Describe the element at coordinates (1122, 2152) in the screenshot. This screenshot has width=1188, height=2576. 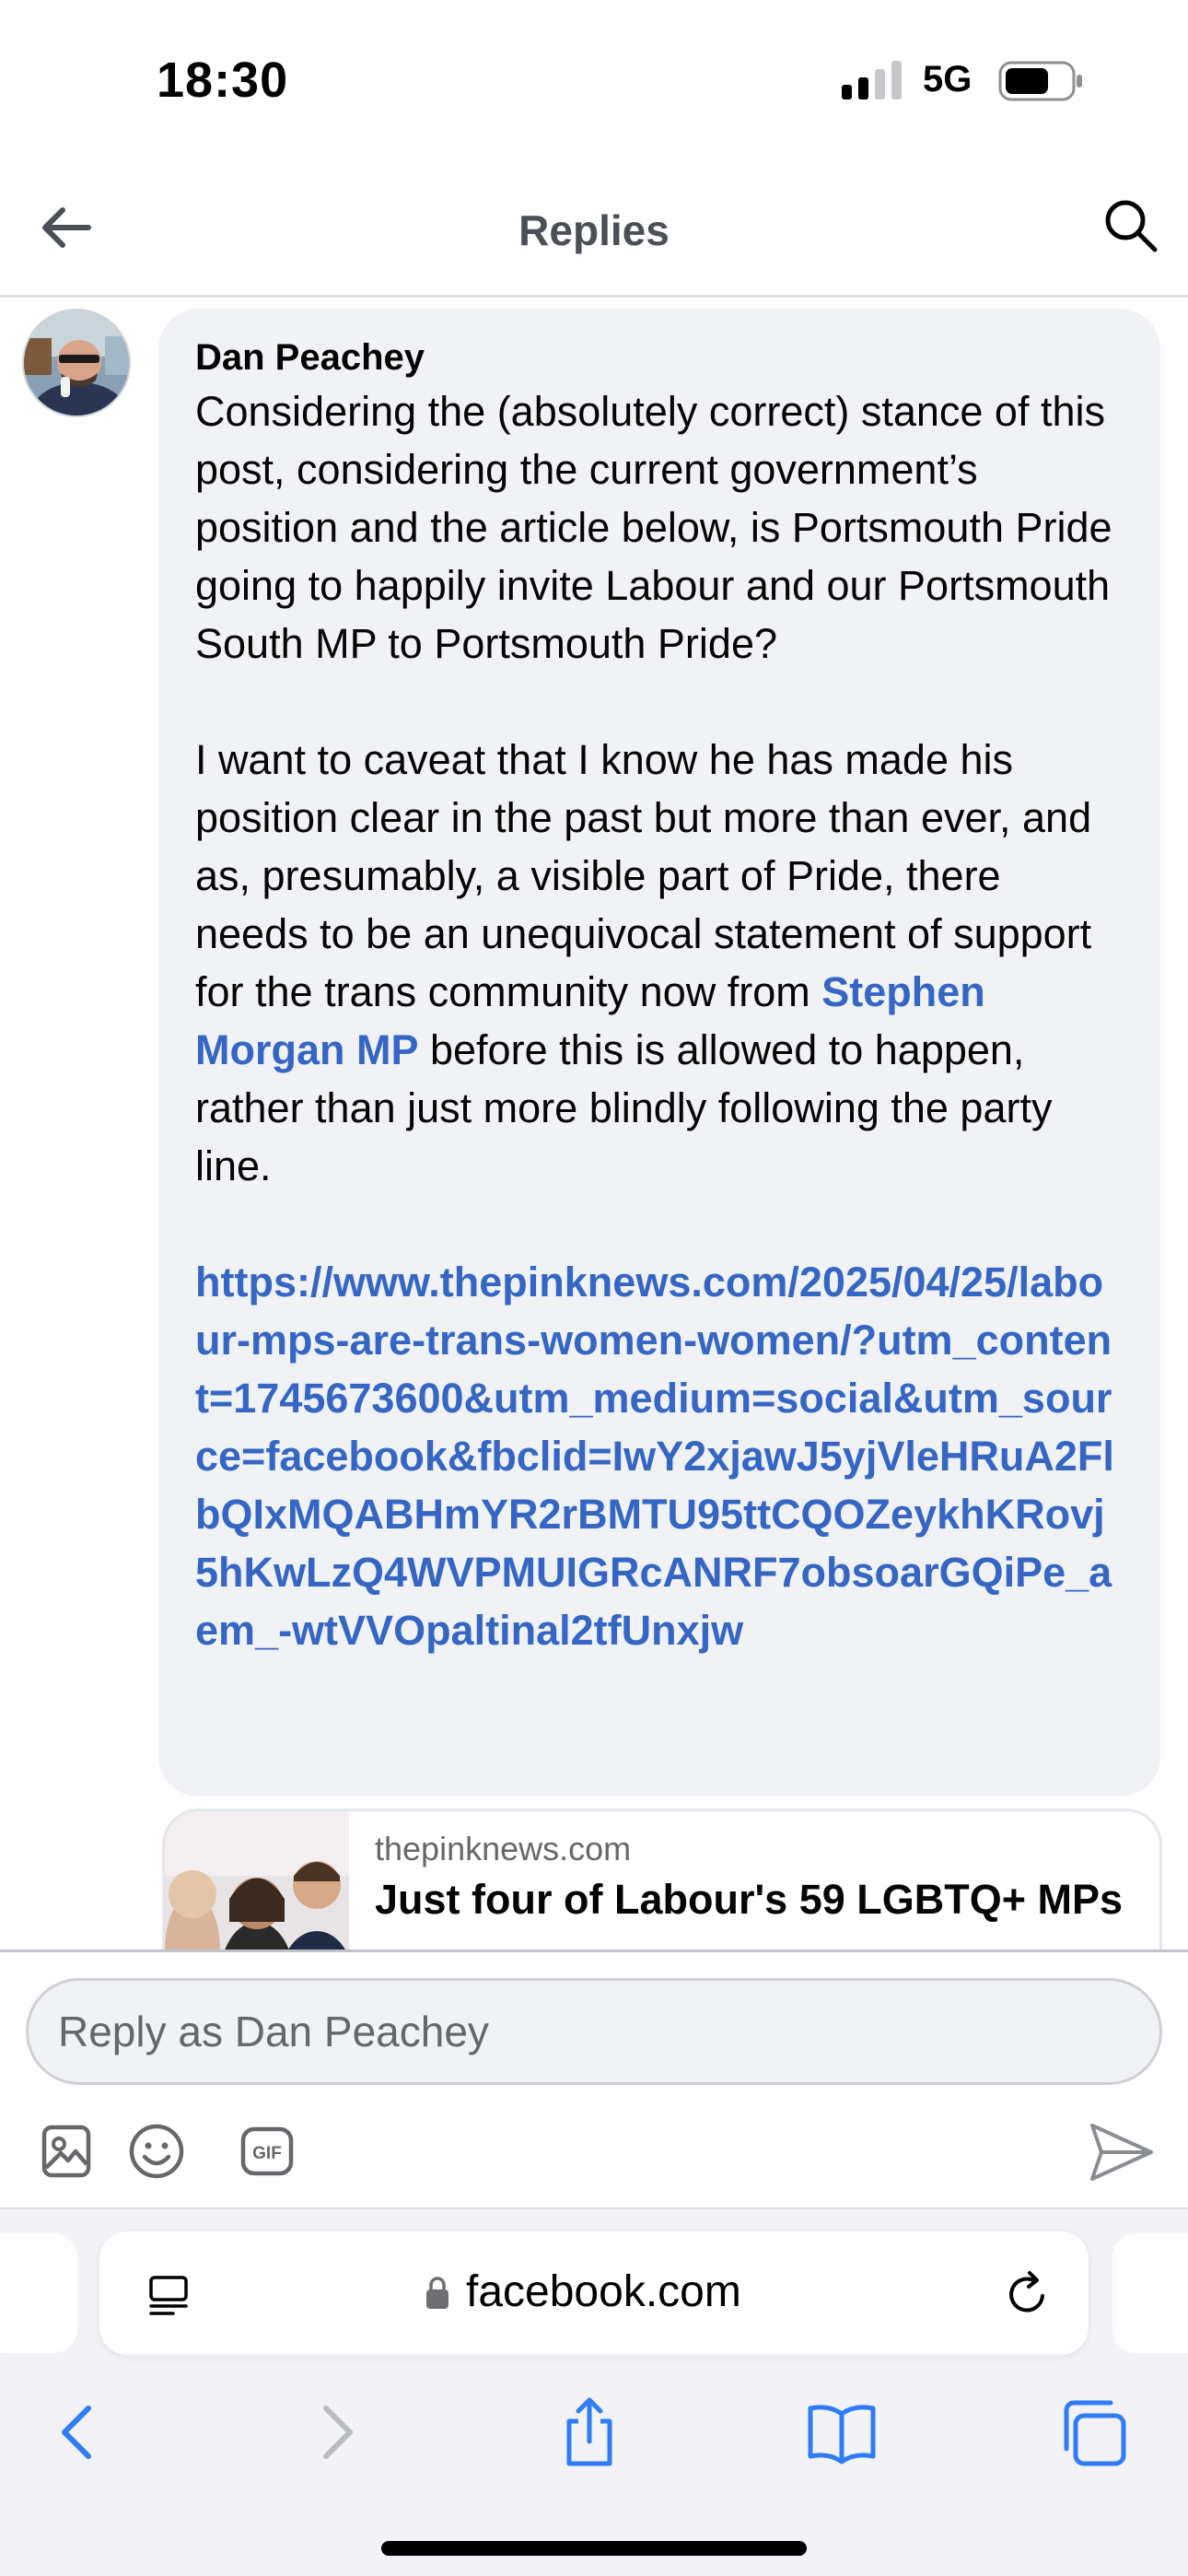
I see `send-icon` at that location.